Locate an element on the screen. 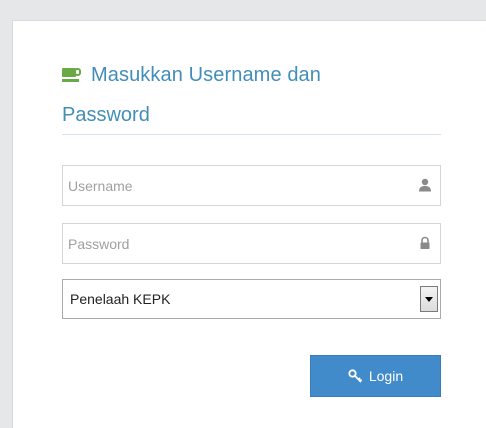 Image resolution: width=486 pixels, height=428 pixels. title-text-line-2: Password is located at coordinates (106, 115).